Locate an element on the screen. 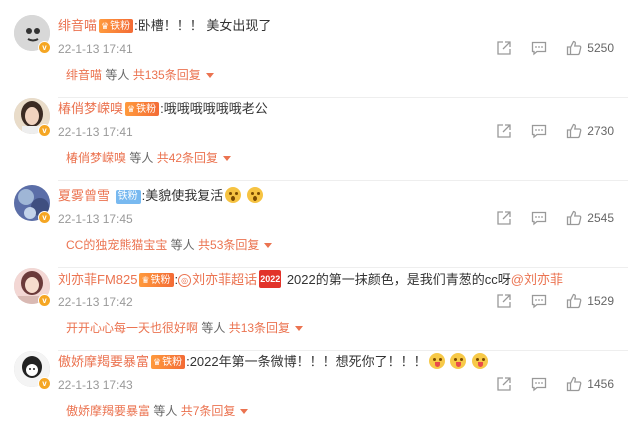  reply-user: CC的独宠熊猫宝宝 is located at coordinates (116, 245).